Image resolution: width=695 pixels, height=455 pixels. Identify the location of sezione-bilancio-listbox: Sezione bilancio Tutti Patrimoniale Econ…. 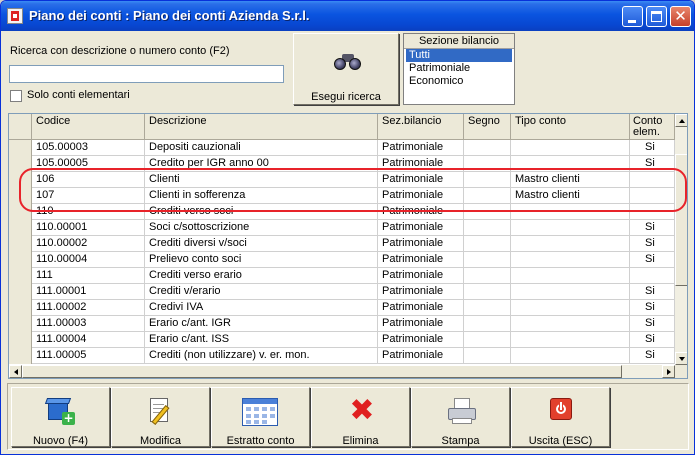
(459, 69).